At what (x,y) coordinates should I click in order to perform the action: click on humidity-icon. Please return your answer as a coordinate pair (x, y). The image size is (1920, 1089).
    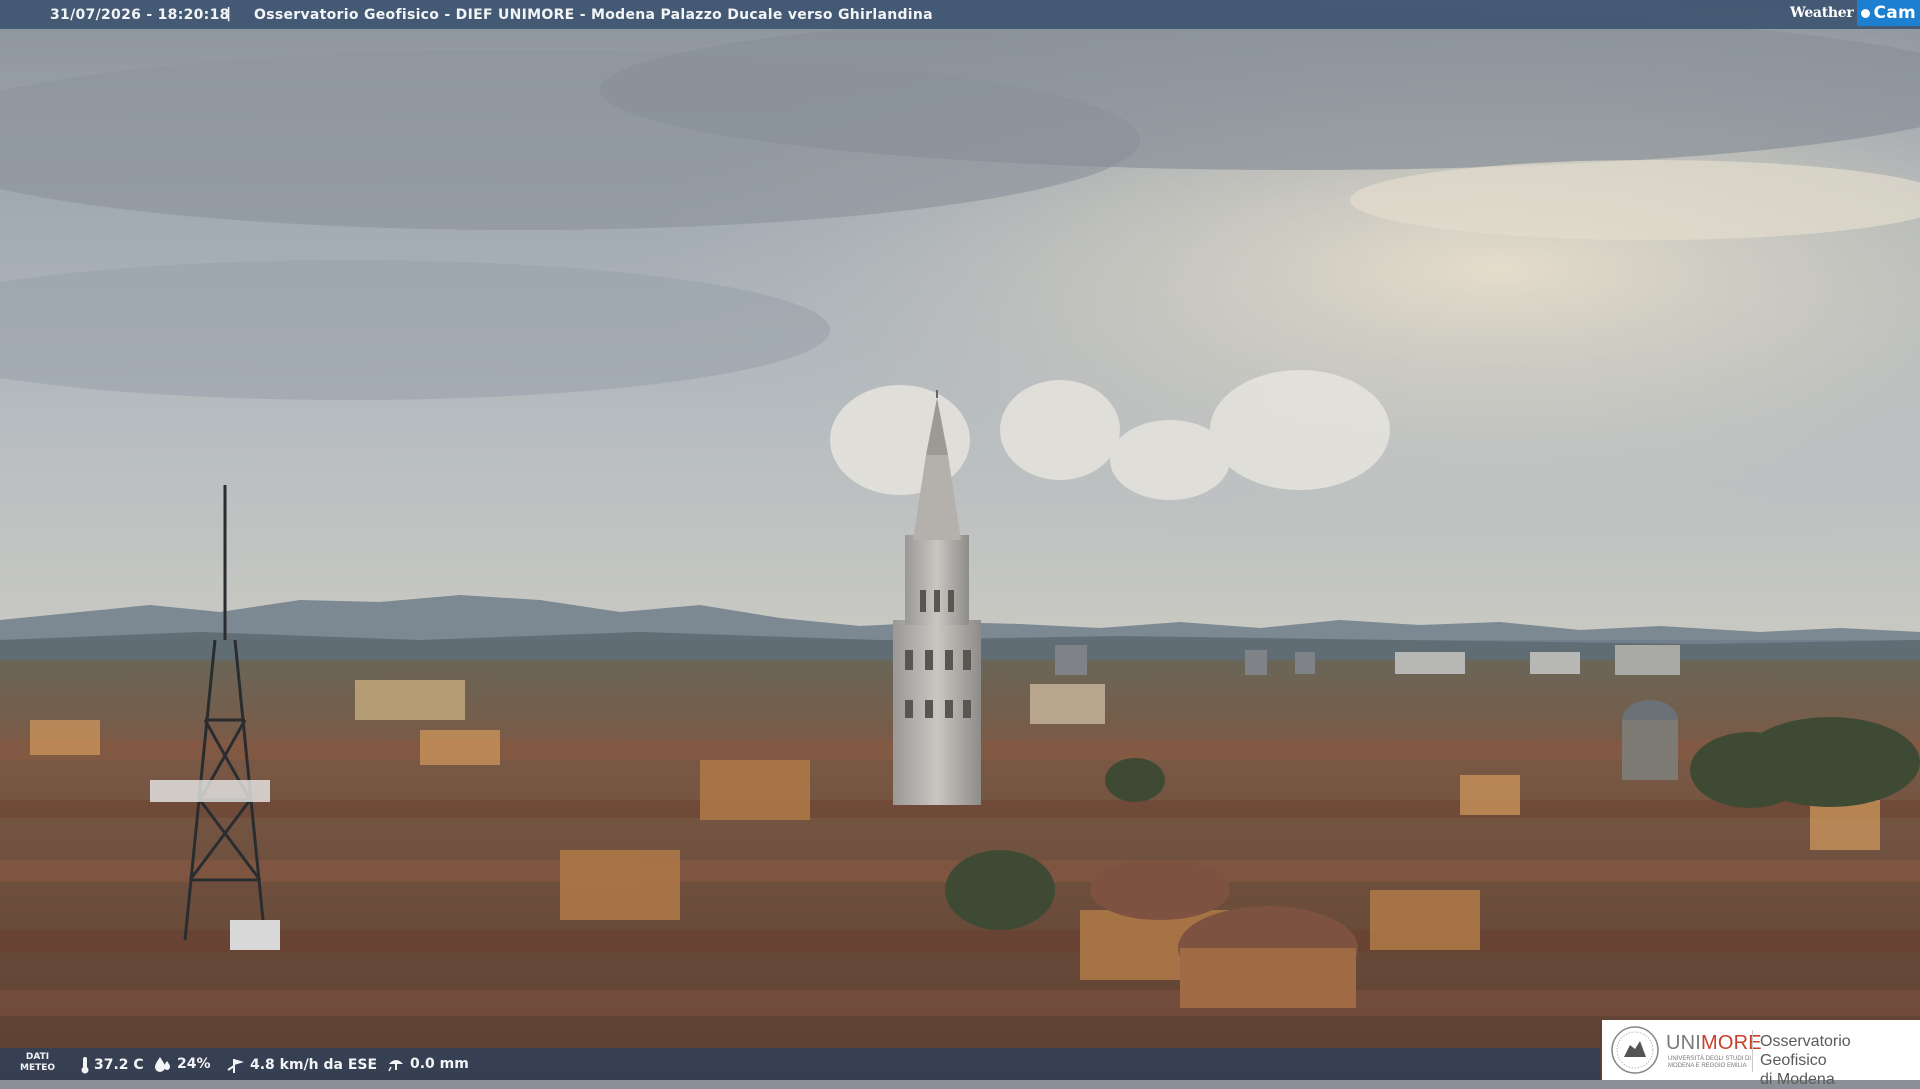
    Looking at the image, I should click on (162, 1064).